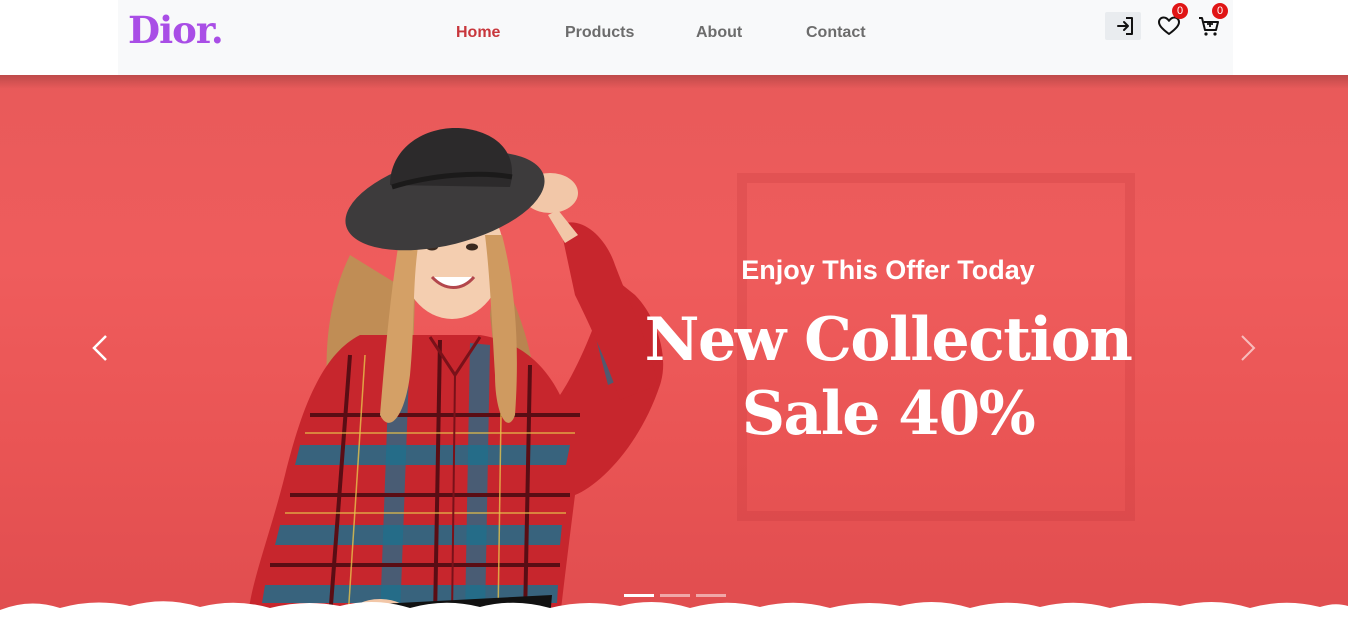 The image size is (1348, 618). I want to click on nav-link-home: Home, so click(478, 33).